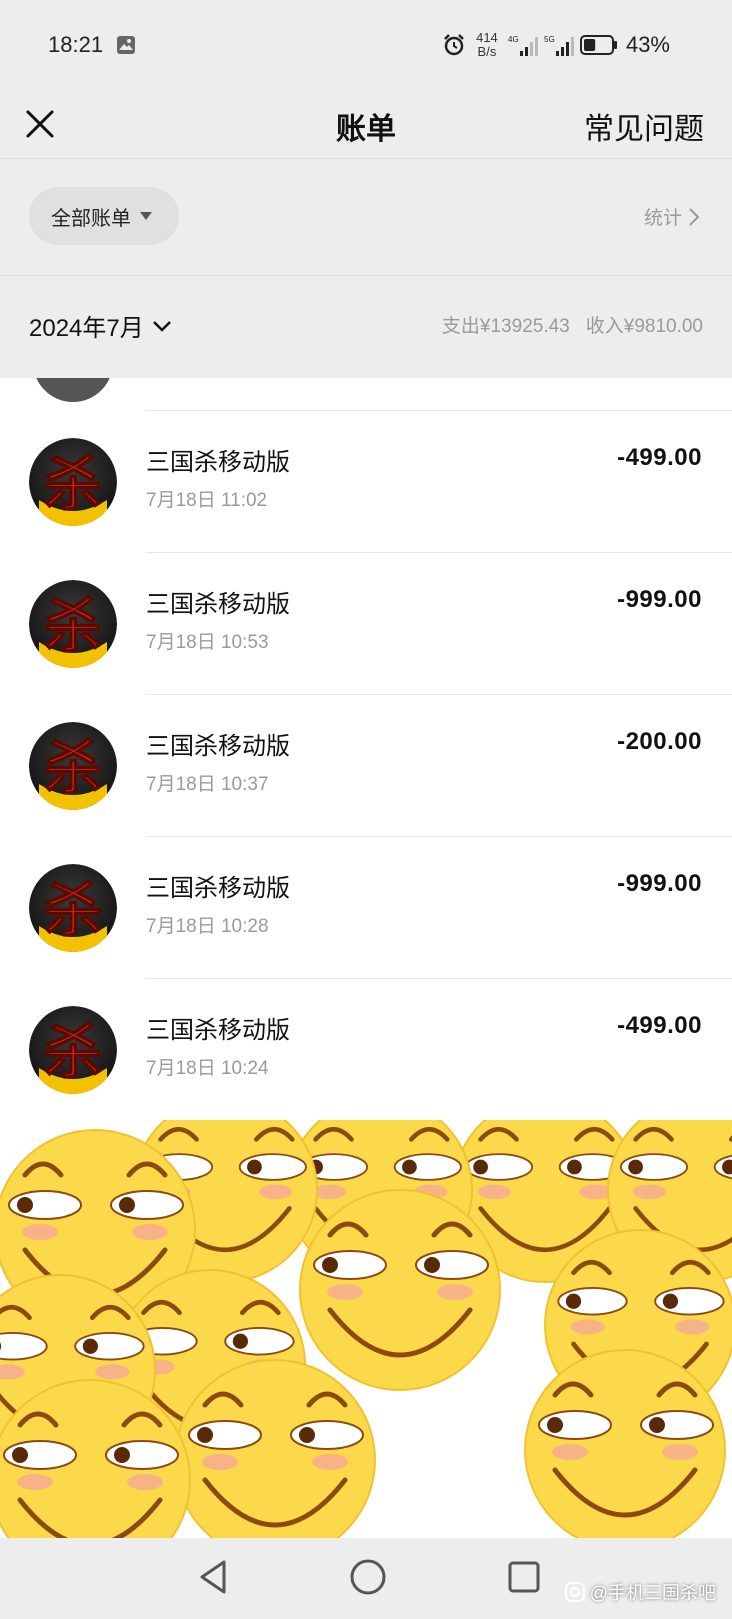  I want to click on gallery-icon, so click(126, 45).